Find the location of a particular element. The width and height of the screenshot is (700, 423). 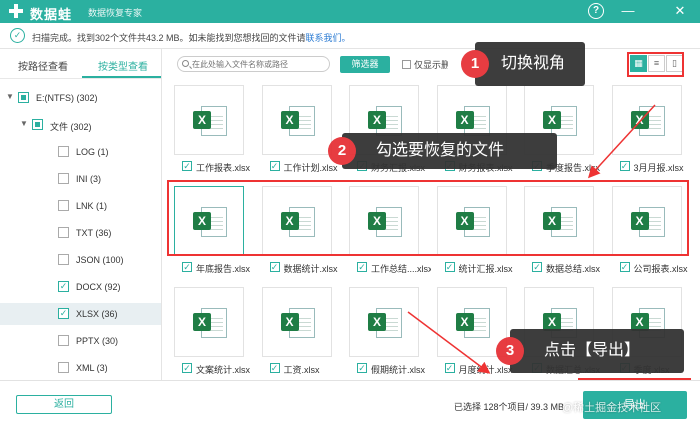

file-name: 工资.xlsx is located at coordinates (301, 370).